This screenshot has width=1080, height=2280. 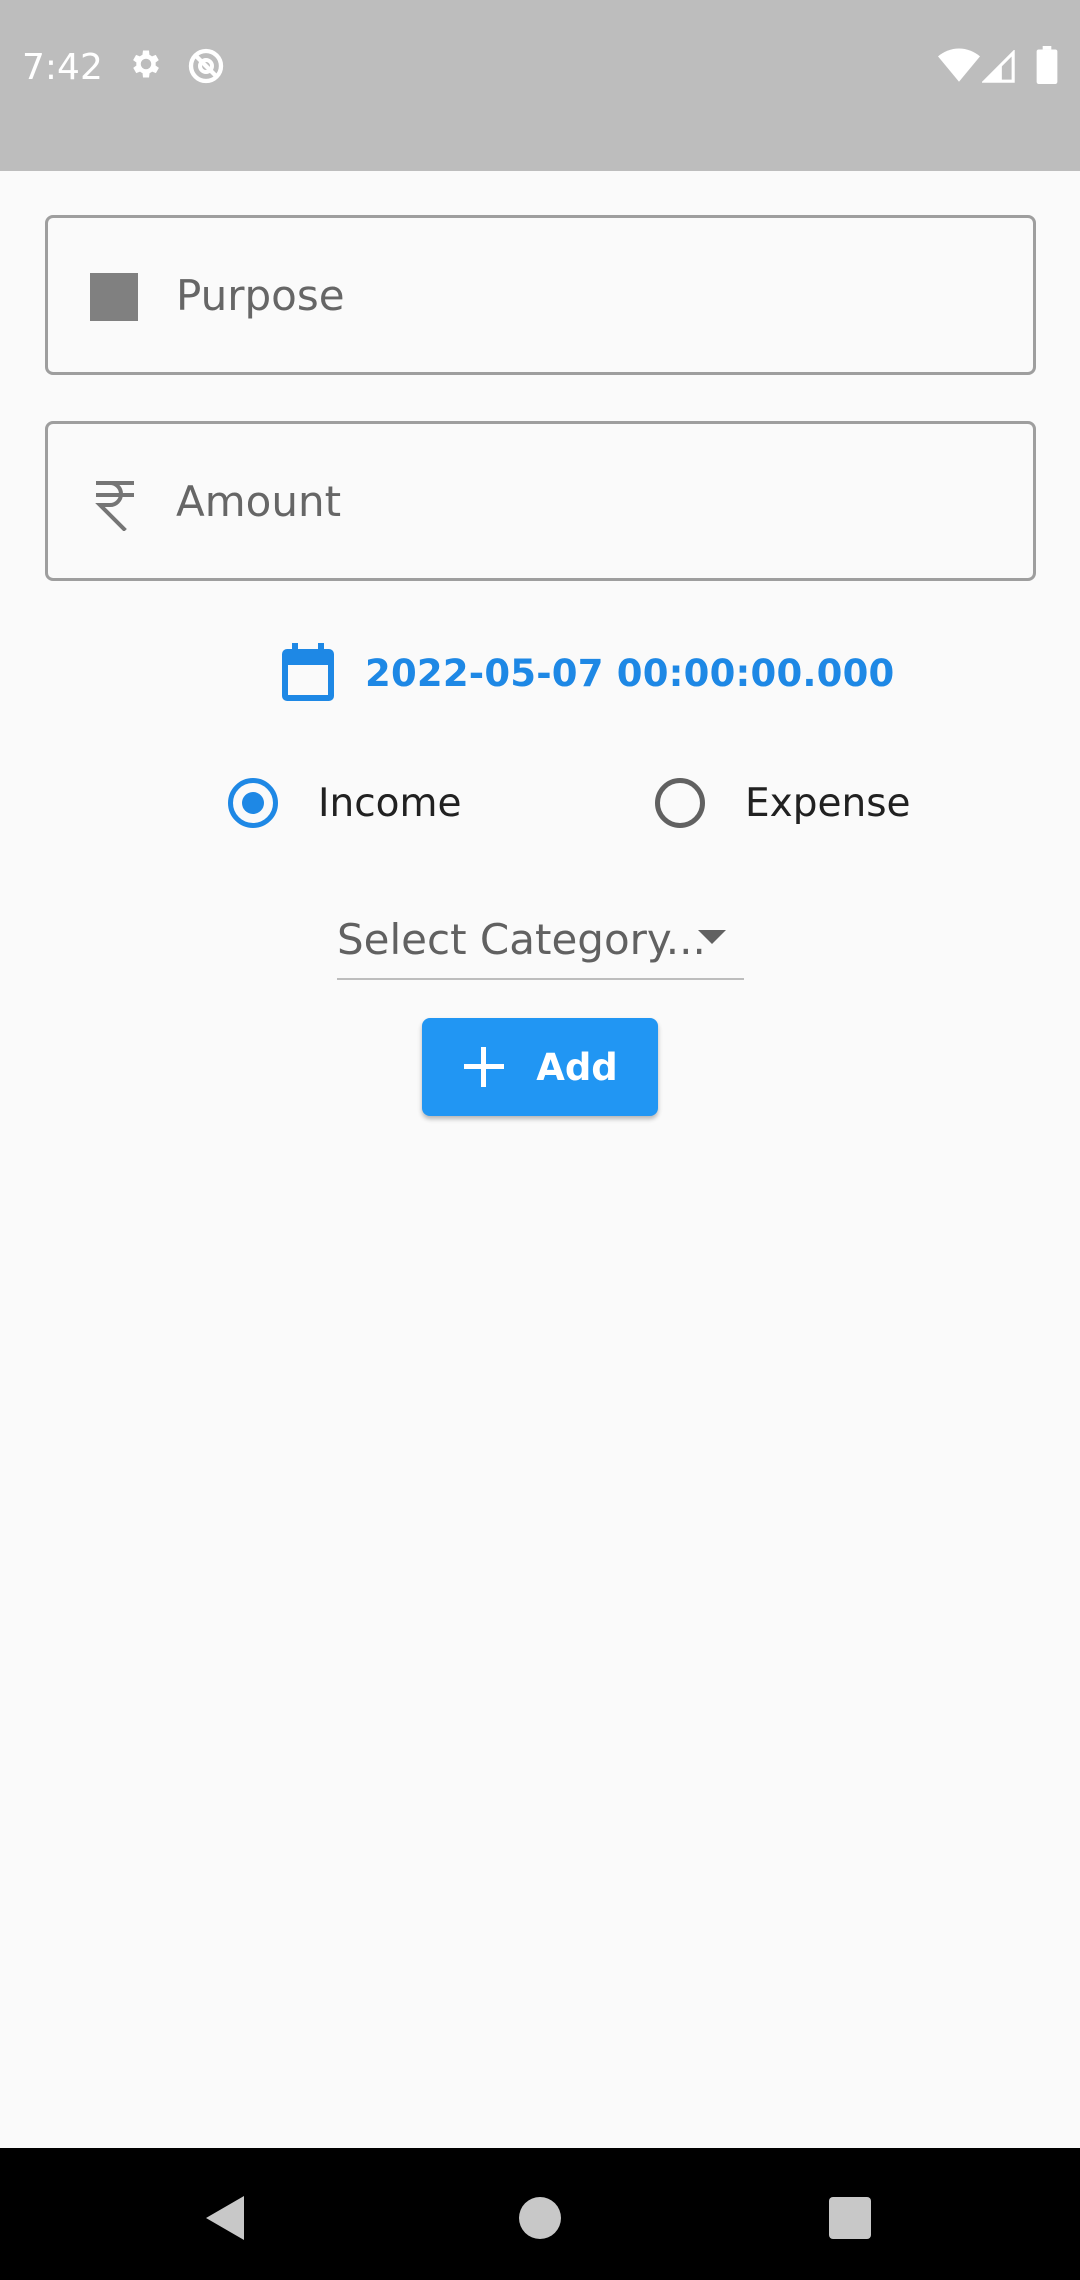 I want to click on square-icon, so click(x=115, y=298).